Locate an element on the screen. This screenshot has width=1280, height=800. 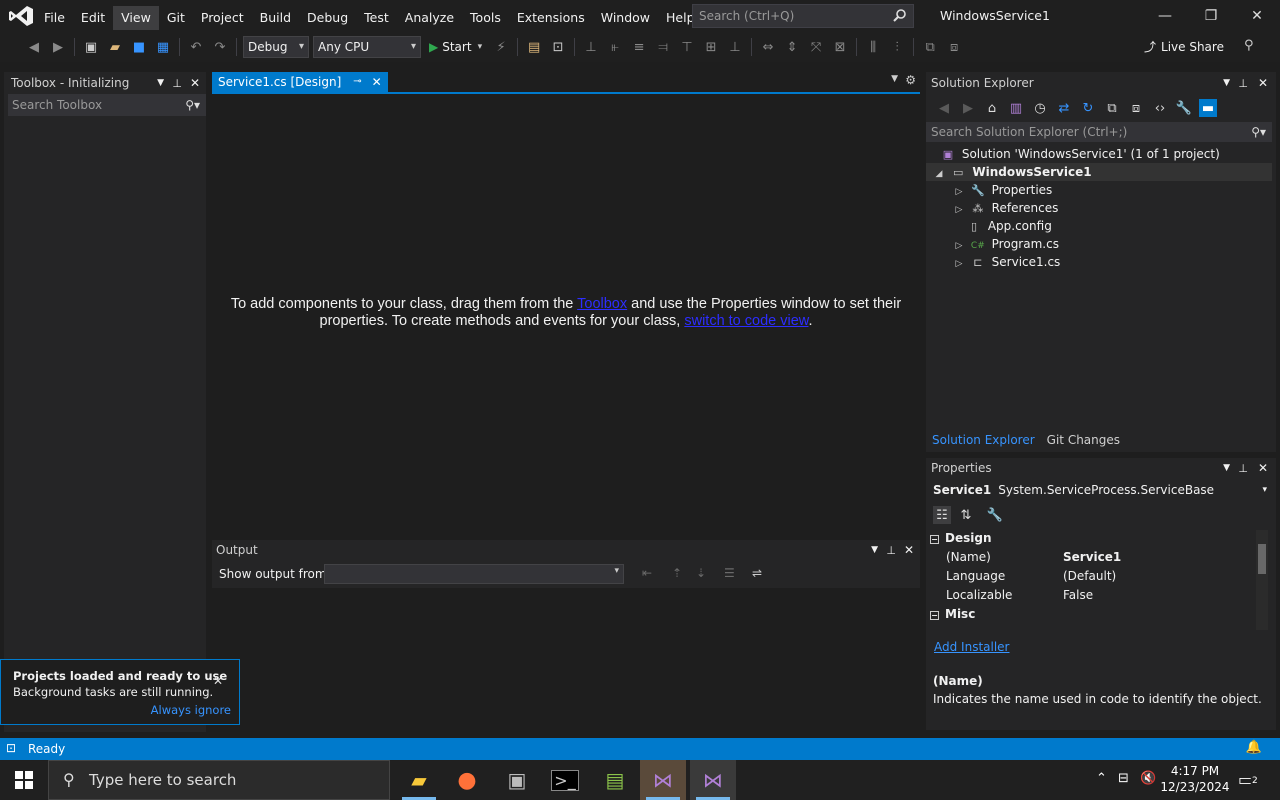
make-same-height-icon: ⇕ is located at coordinates (792, 47).